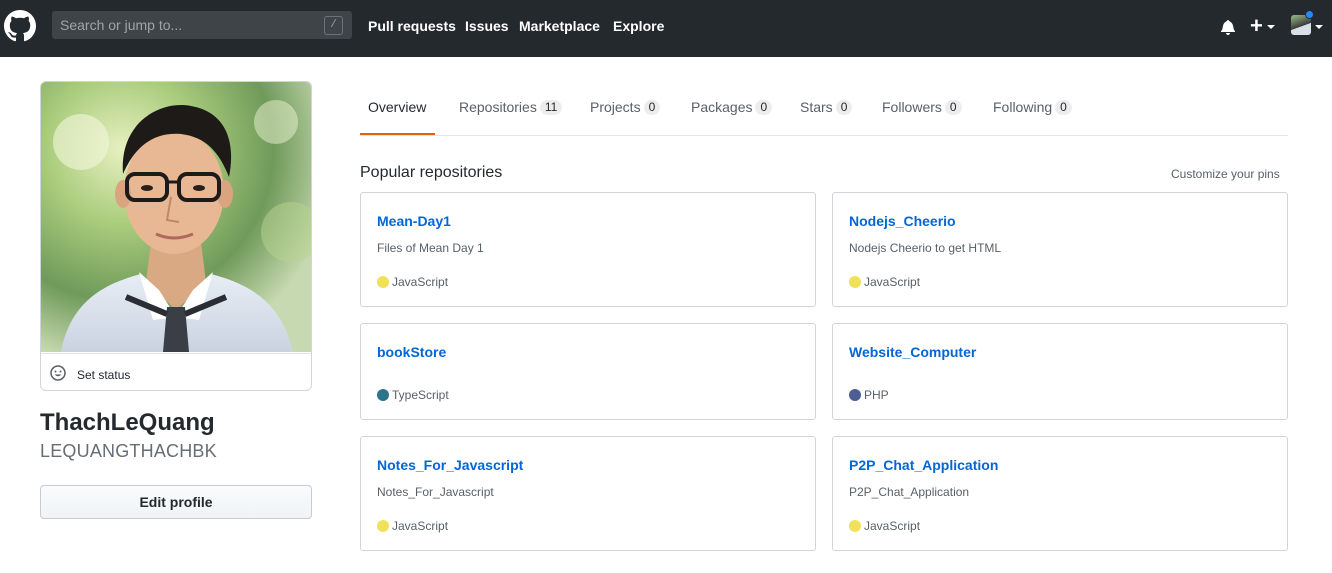 Image resolution: width=1332 pixels, height=573 pixels. I want to click on nav-issues: Issues, so click(487, 26).